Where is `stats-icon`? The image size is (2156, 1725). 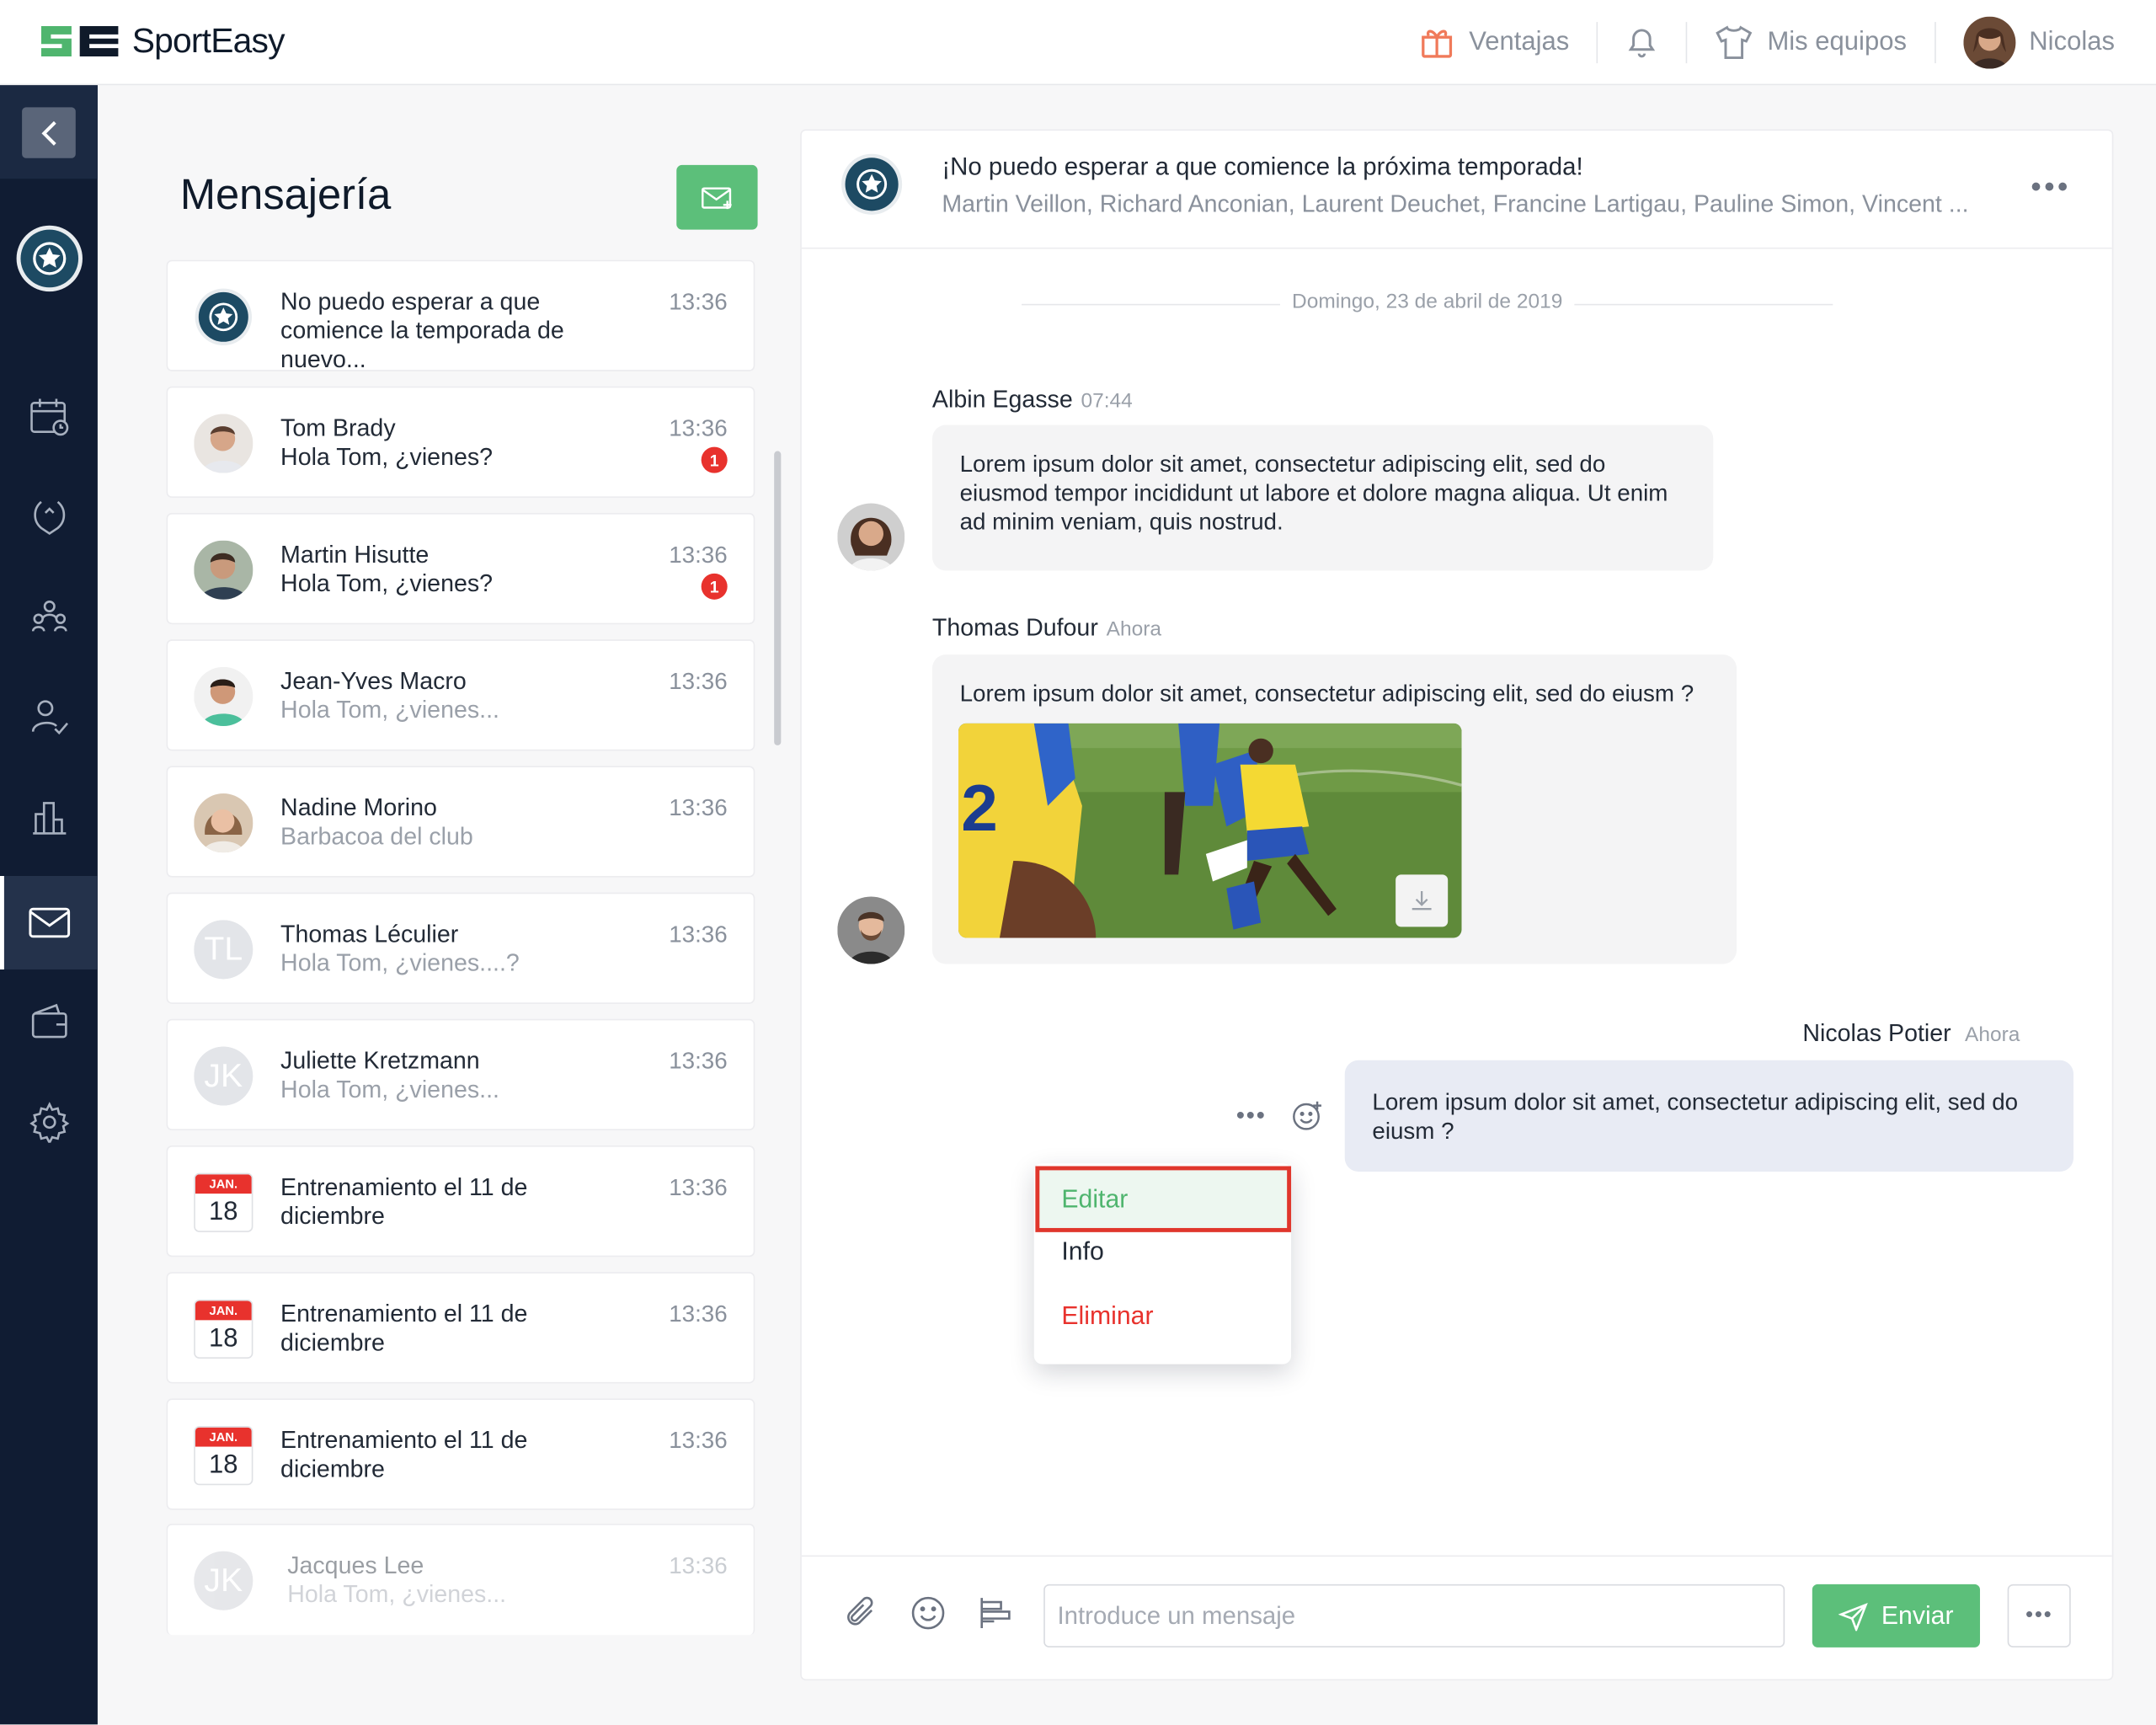 stats-icon is located at coordinates (49, 818).